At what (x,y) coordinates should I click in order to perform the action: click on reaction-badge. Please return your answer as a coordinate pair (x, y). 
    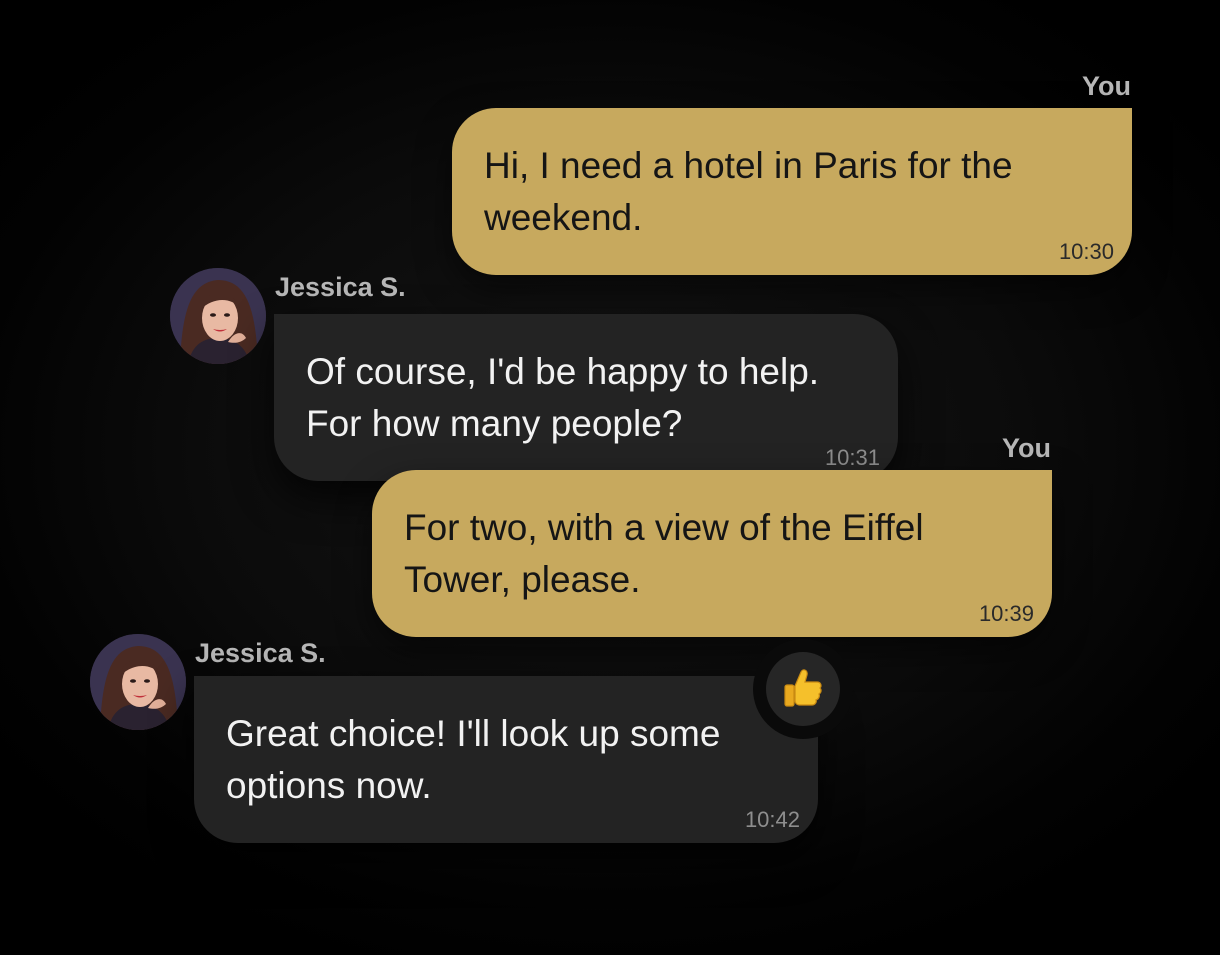
    Looking at the image, I should click on (803, 689).